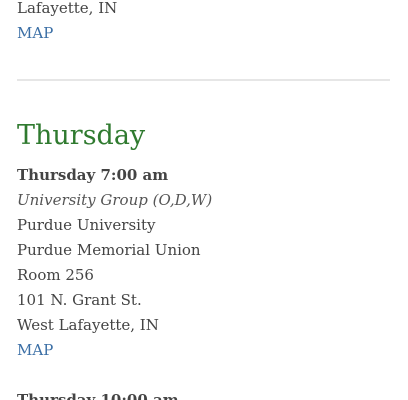 This screenshot has width=408, height=400. What do you see at coordinates (79, 300) in the screenshot?
I see `meeting-street: 101 N. Grant St.` at bounding box center [79, 300].